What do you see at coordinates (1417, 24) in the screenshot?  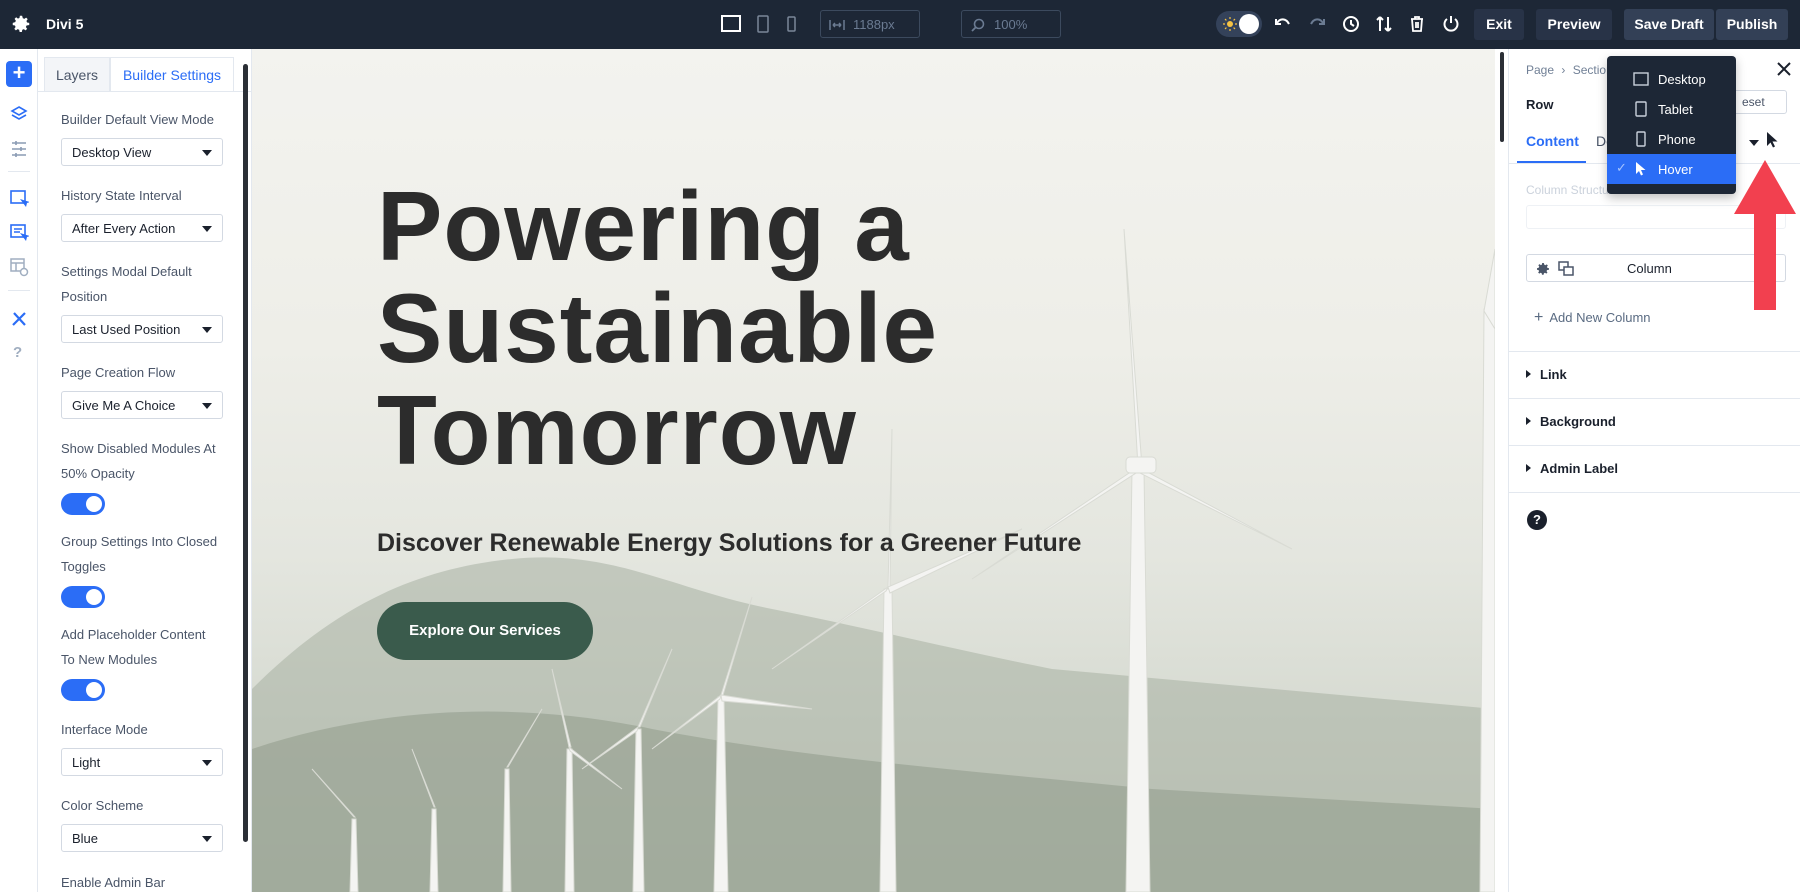 I see `trash-icon` at bounding box center [1417, 24].